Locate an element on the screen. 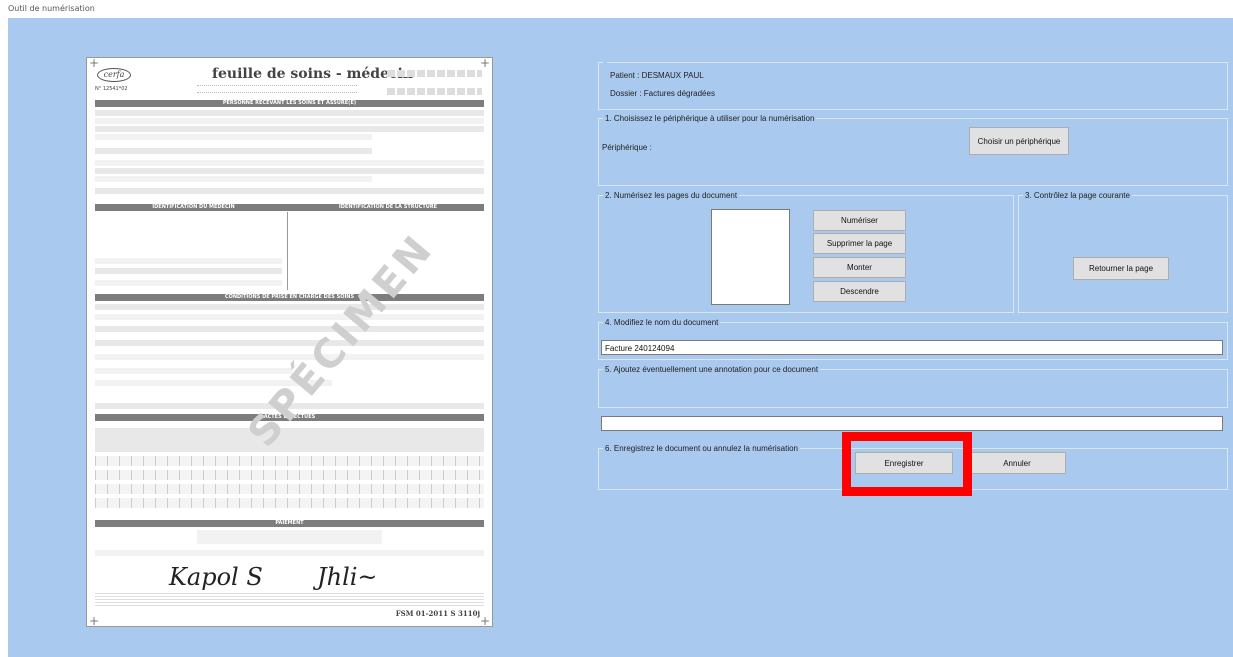  band-ident-medecin: IDENTIFICATION DU MÉDECIN is located at coordinates (193, 207).